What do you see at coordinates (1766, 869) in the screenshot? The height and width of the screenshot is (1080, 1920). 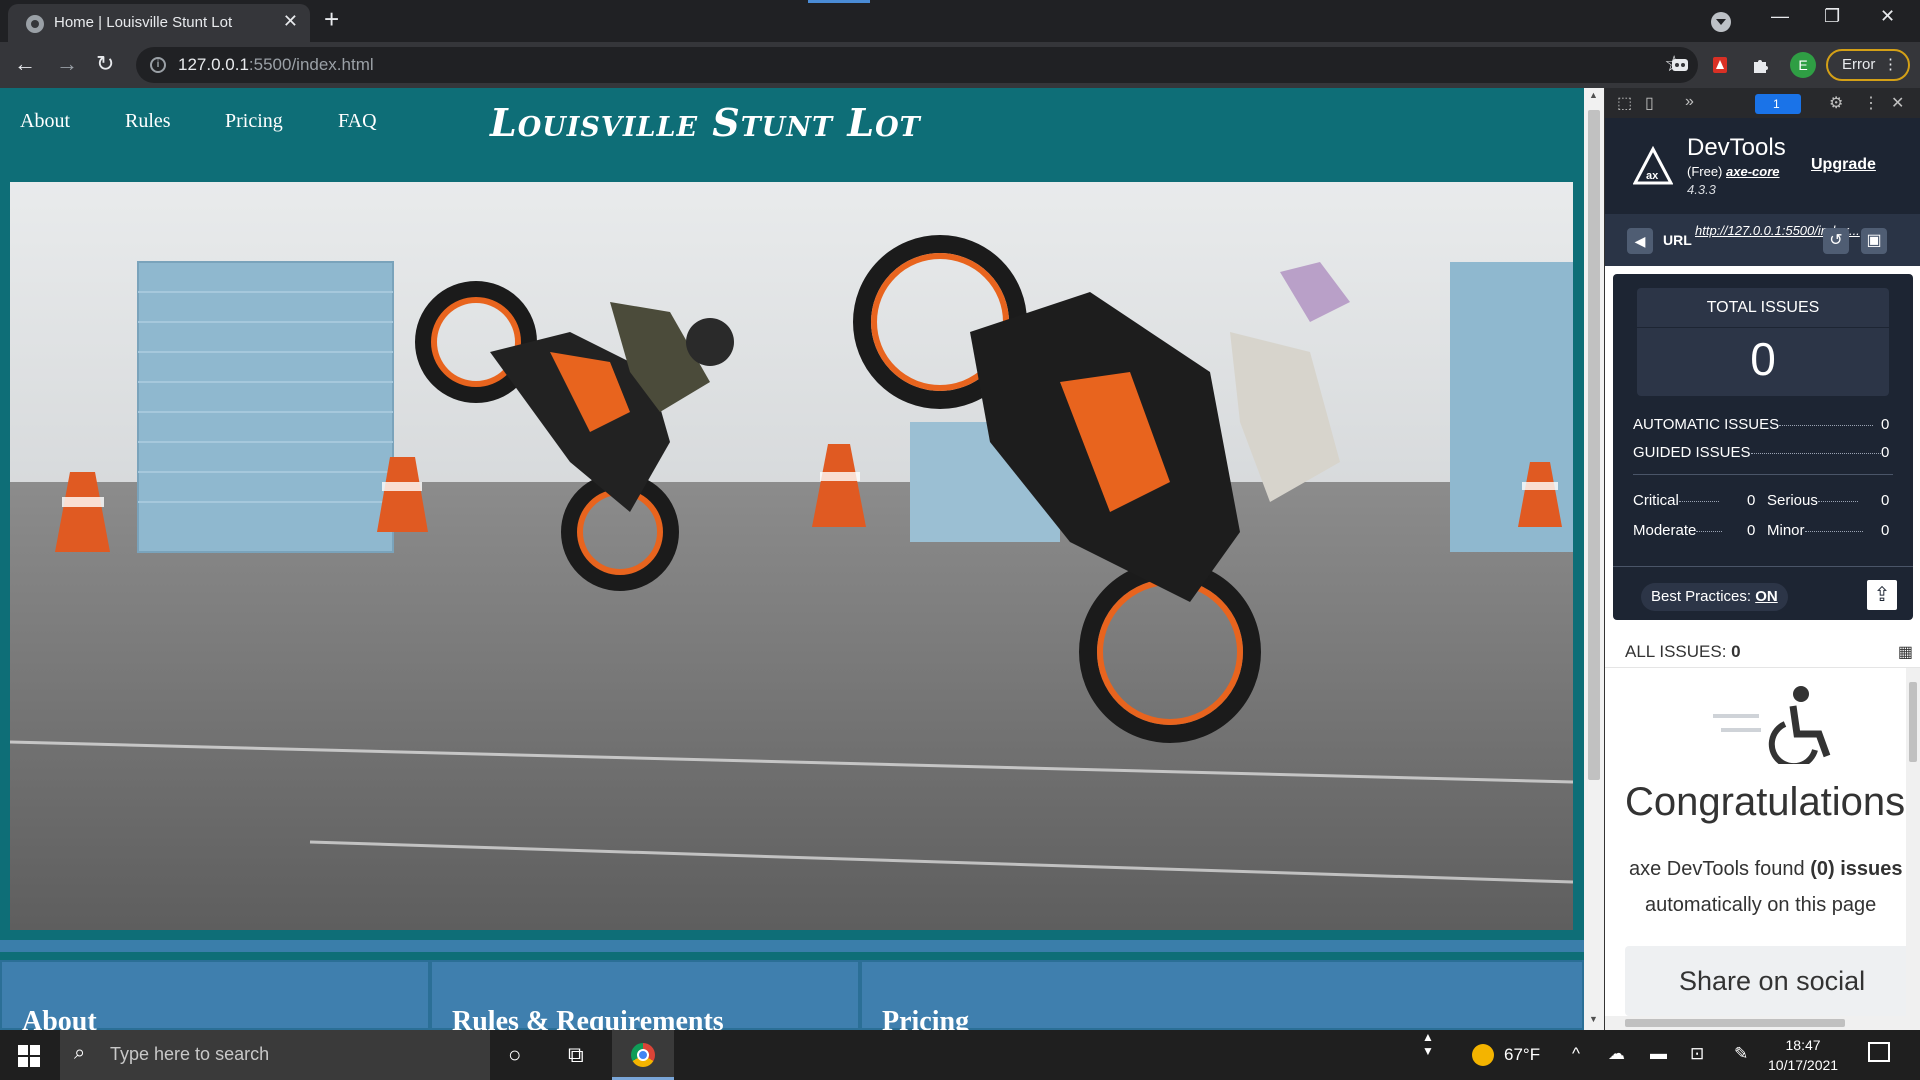 I see `found-message: axe DevTools found (0) issues` at bounding box center [1766, 869].